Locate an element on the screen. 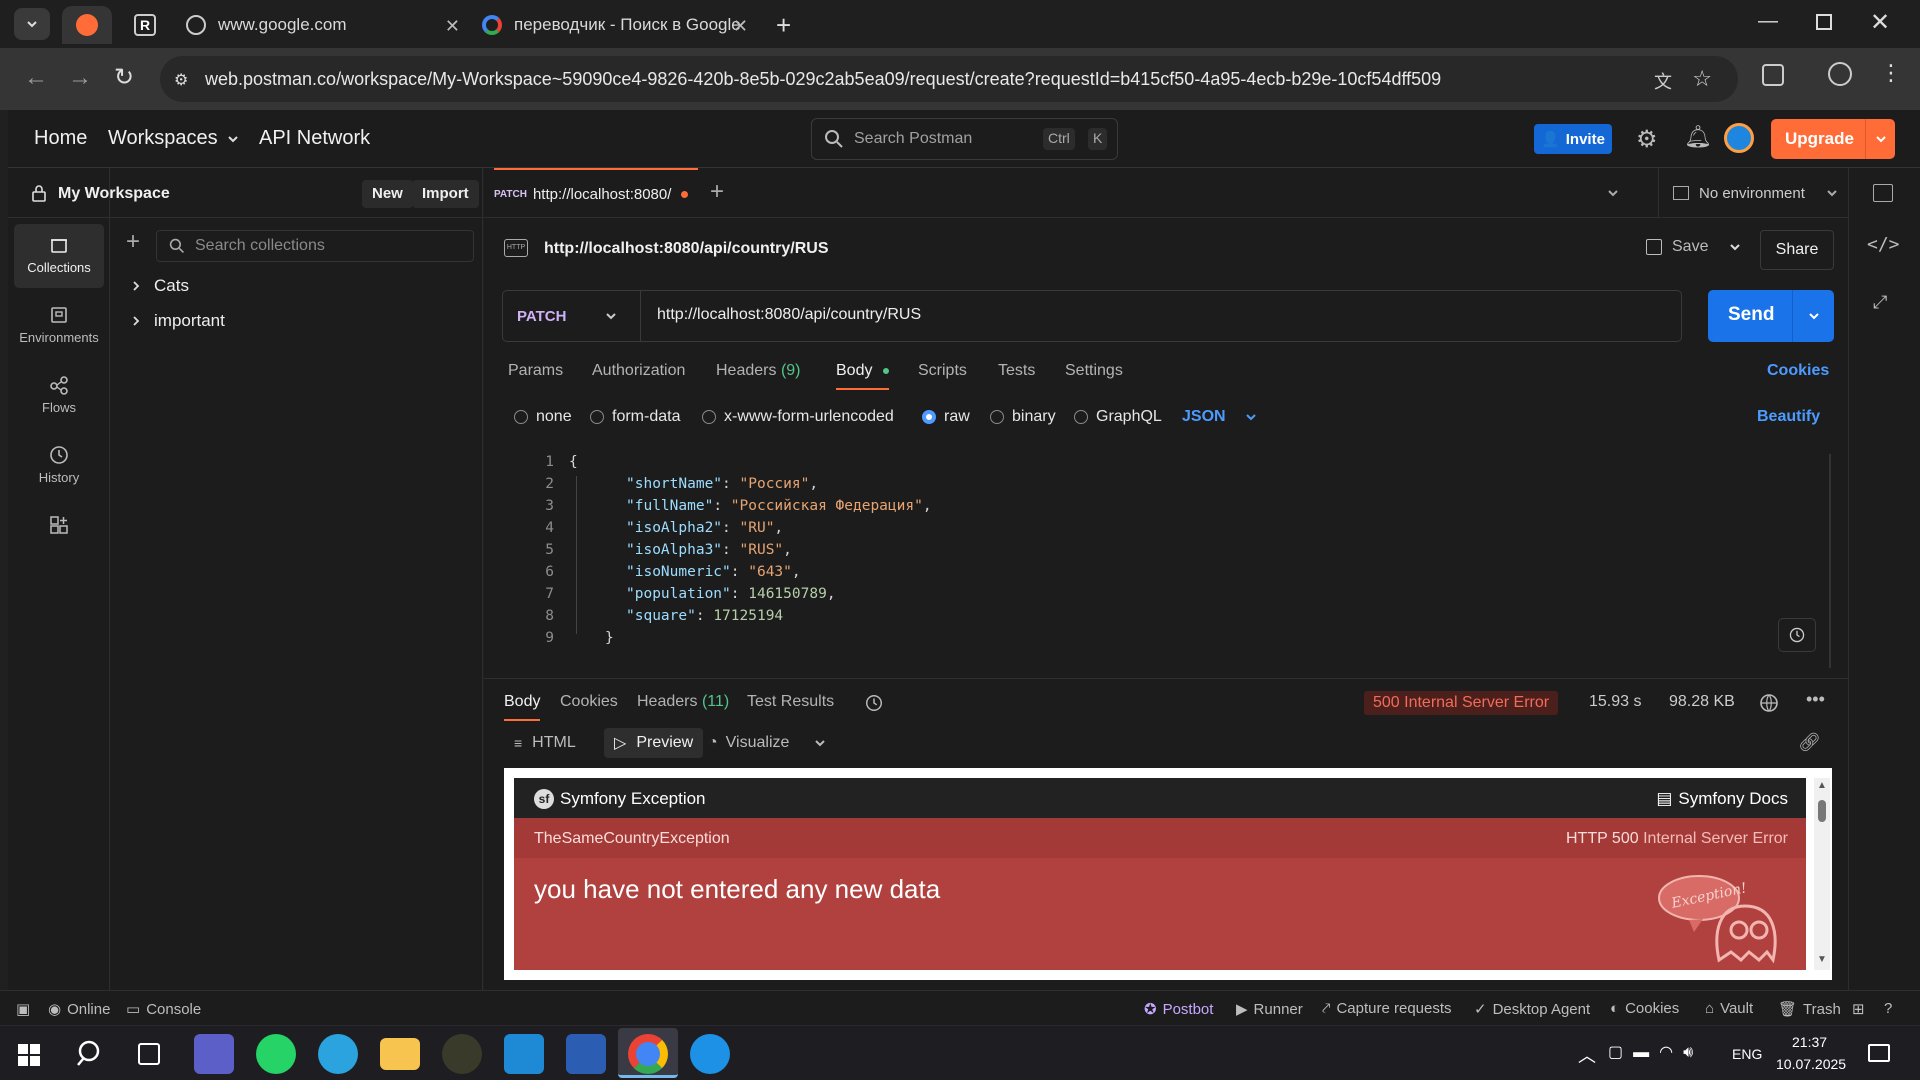 This screenshot has height=1080, width=1920. layout-toggle-icon is located at coordinates (1883, 193).